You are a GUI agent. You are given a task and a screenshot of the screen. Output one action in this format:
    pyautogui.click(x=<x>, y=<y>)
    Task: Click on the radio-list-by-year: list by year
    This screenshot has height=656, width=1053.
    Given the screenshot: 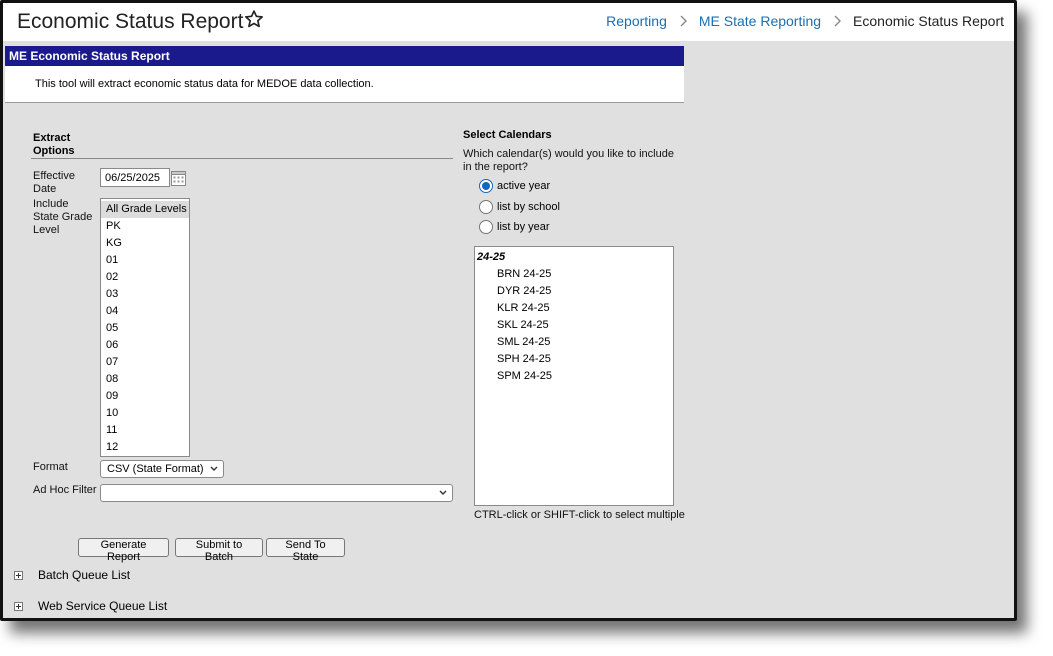 What is the action you would take?
    pyautogui.click(x=514, y=227)
    